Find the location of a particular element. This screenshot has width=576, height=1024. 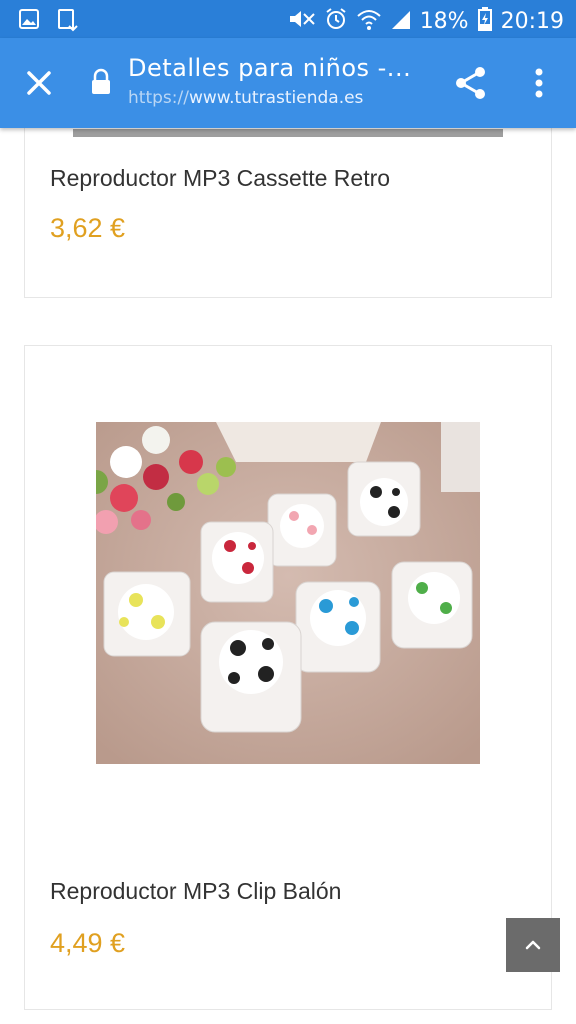

more-vert-icon is located at coordinates (539, 83).